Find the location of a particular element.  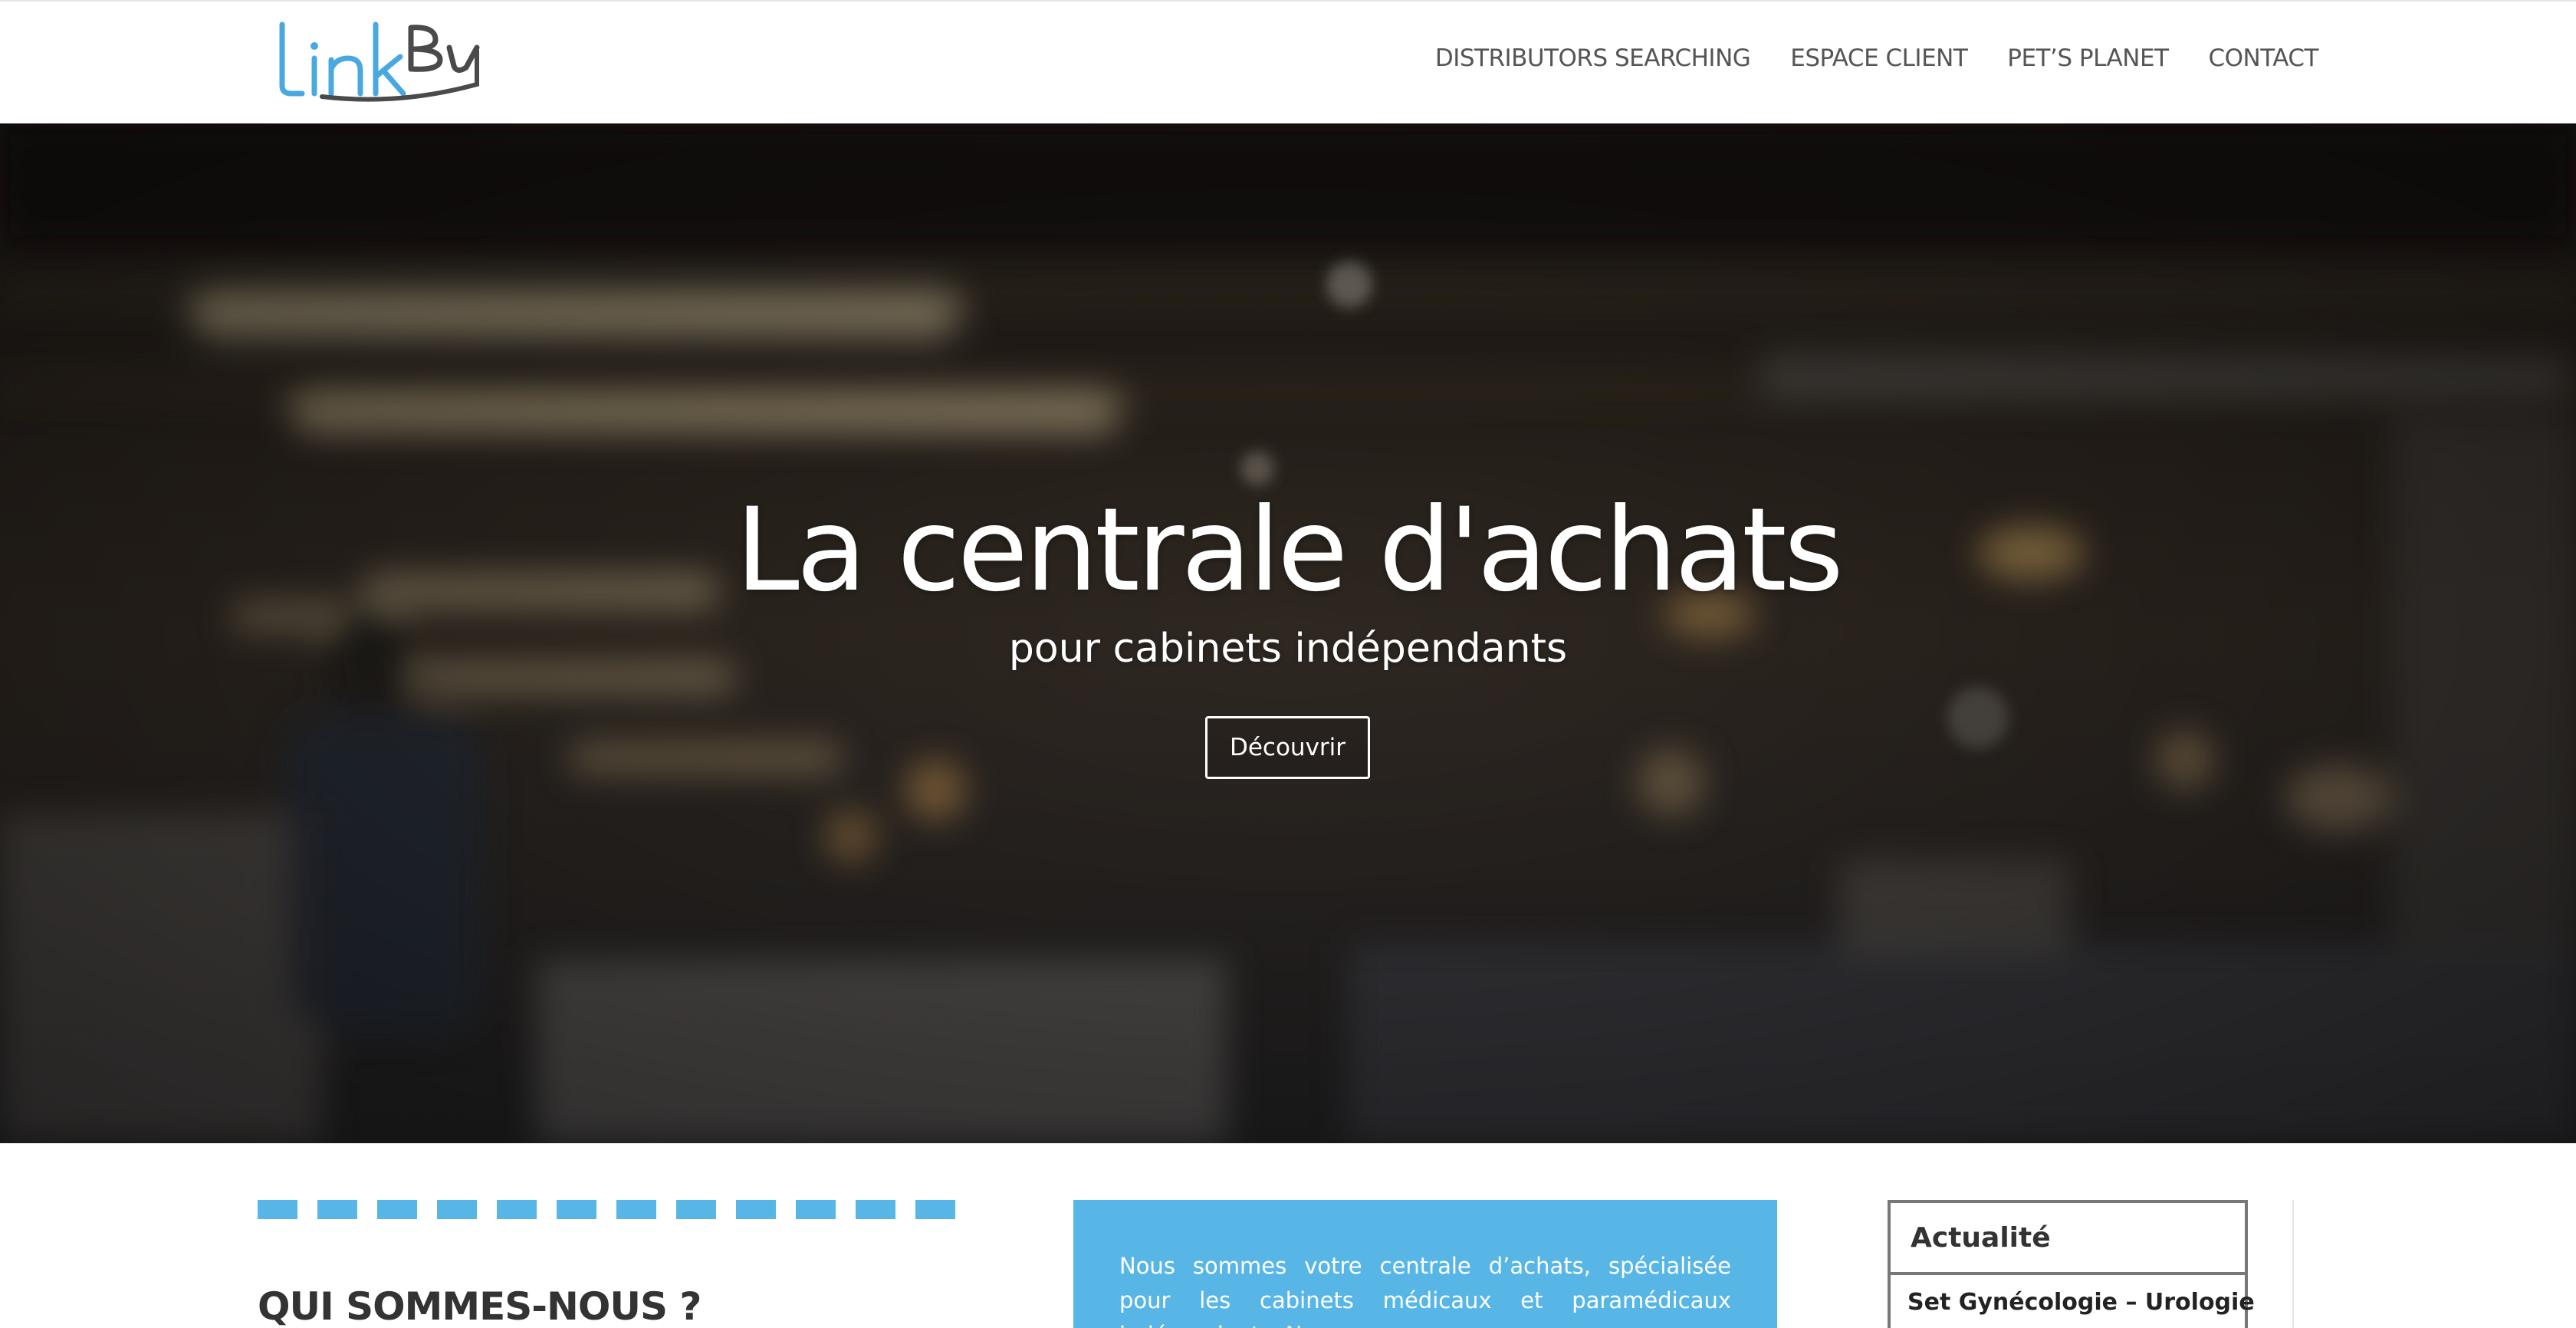

hero-title: La centrale d'achats is located at coordinates (1290, 550).